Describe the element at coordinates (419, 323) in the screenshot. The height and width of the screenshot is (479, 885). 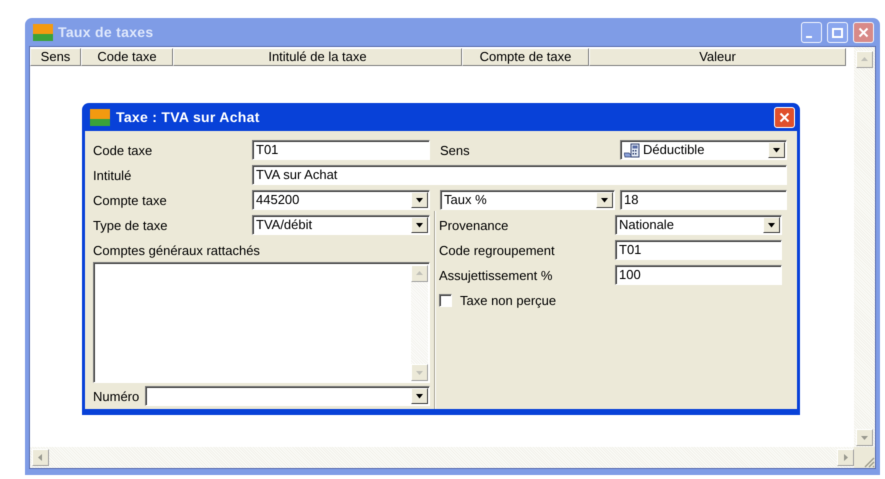
I see `scrollbar` at that location.